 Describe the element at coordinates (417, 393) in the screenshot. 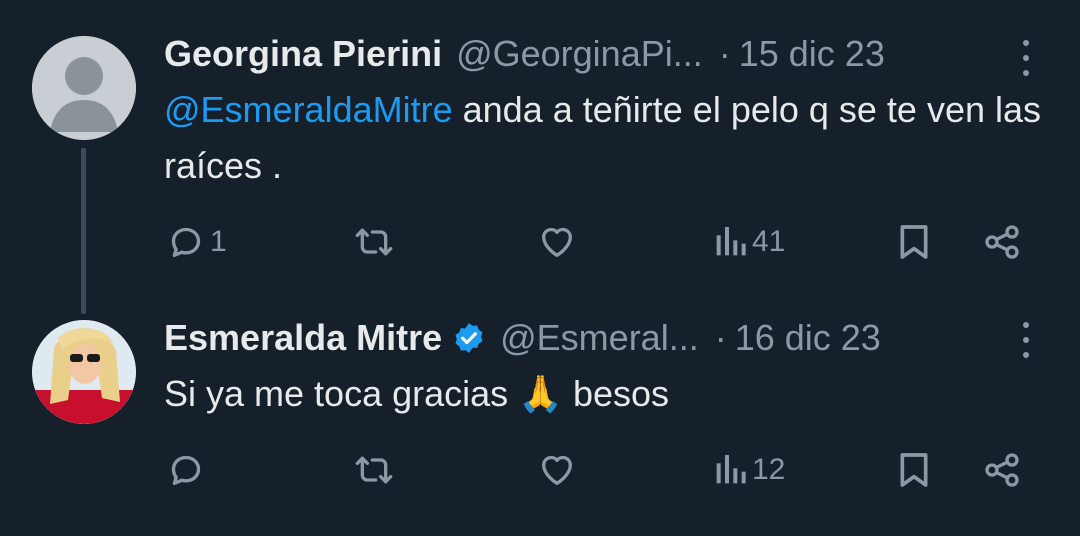

I see `tweet-text: Si ya me toca gracias 🙏 besos` at that location.